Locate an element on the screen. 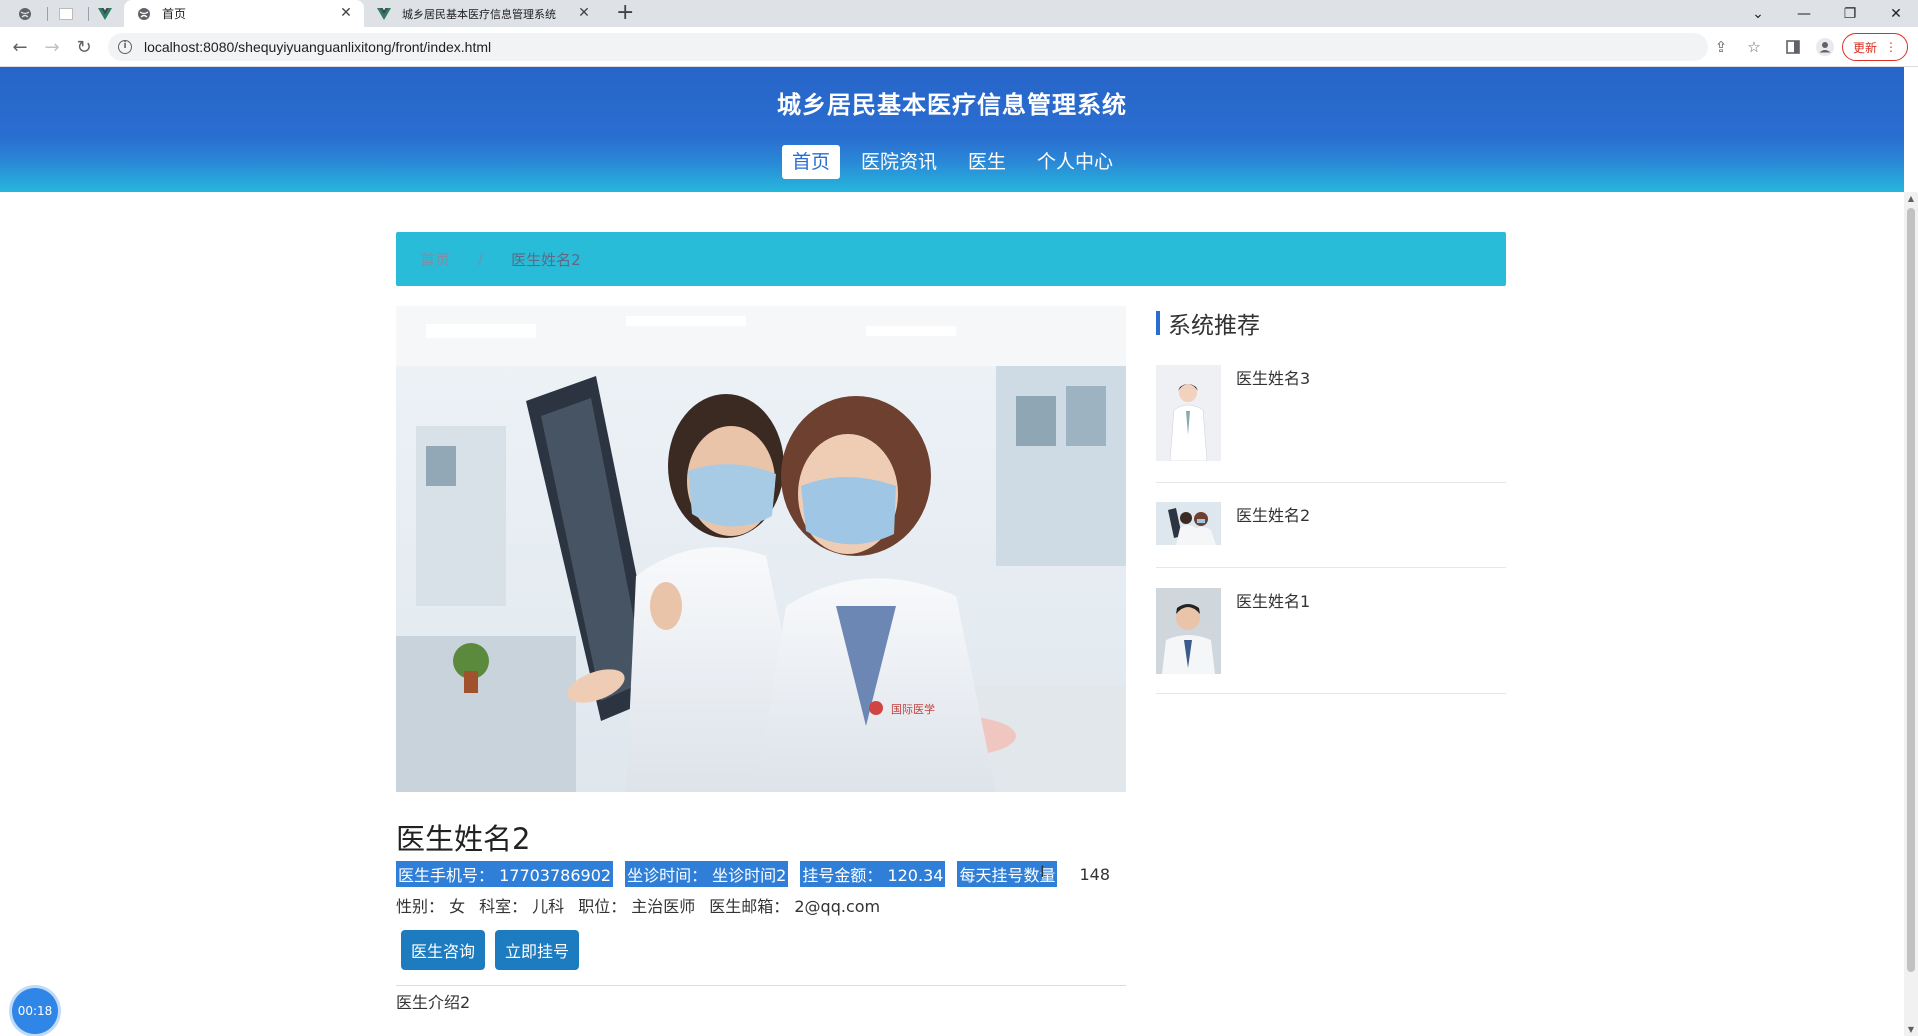 This screenshot has height=1036, width=1918. breadcrumb-current: 医生姓名2 is located at coordinates (546, 259).